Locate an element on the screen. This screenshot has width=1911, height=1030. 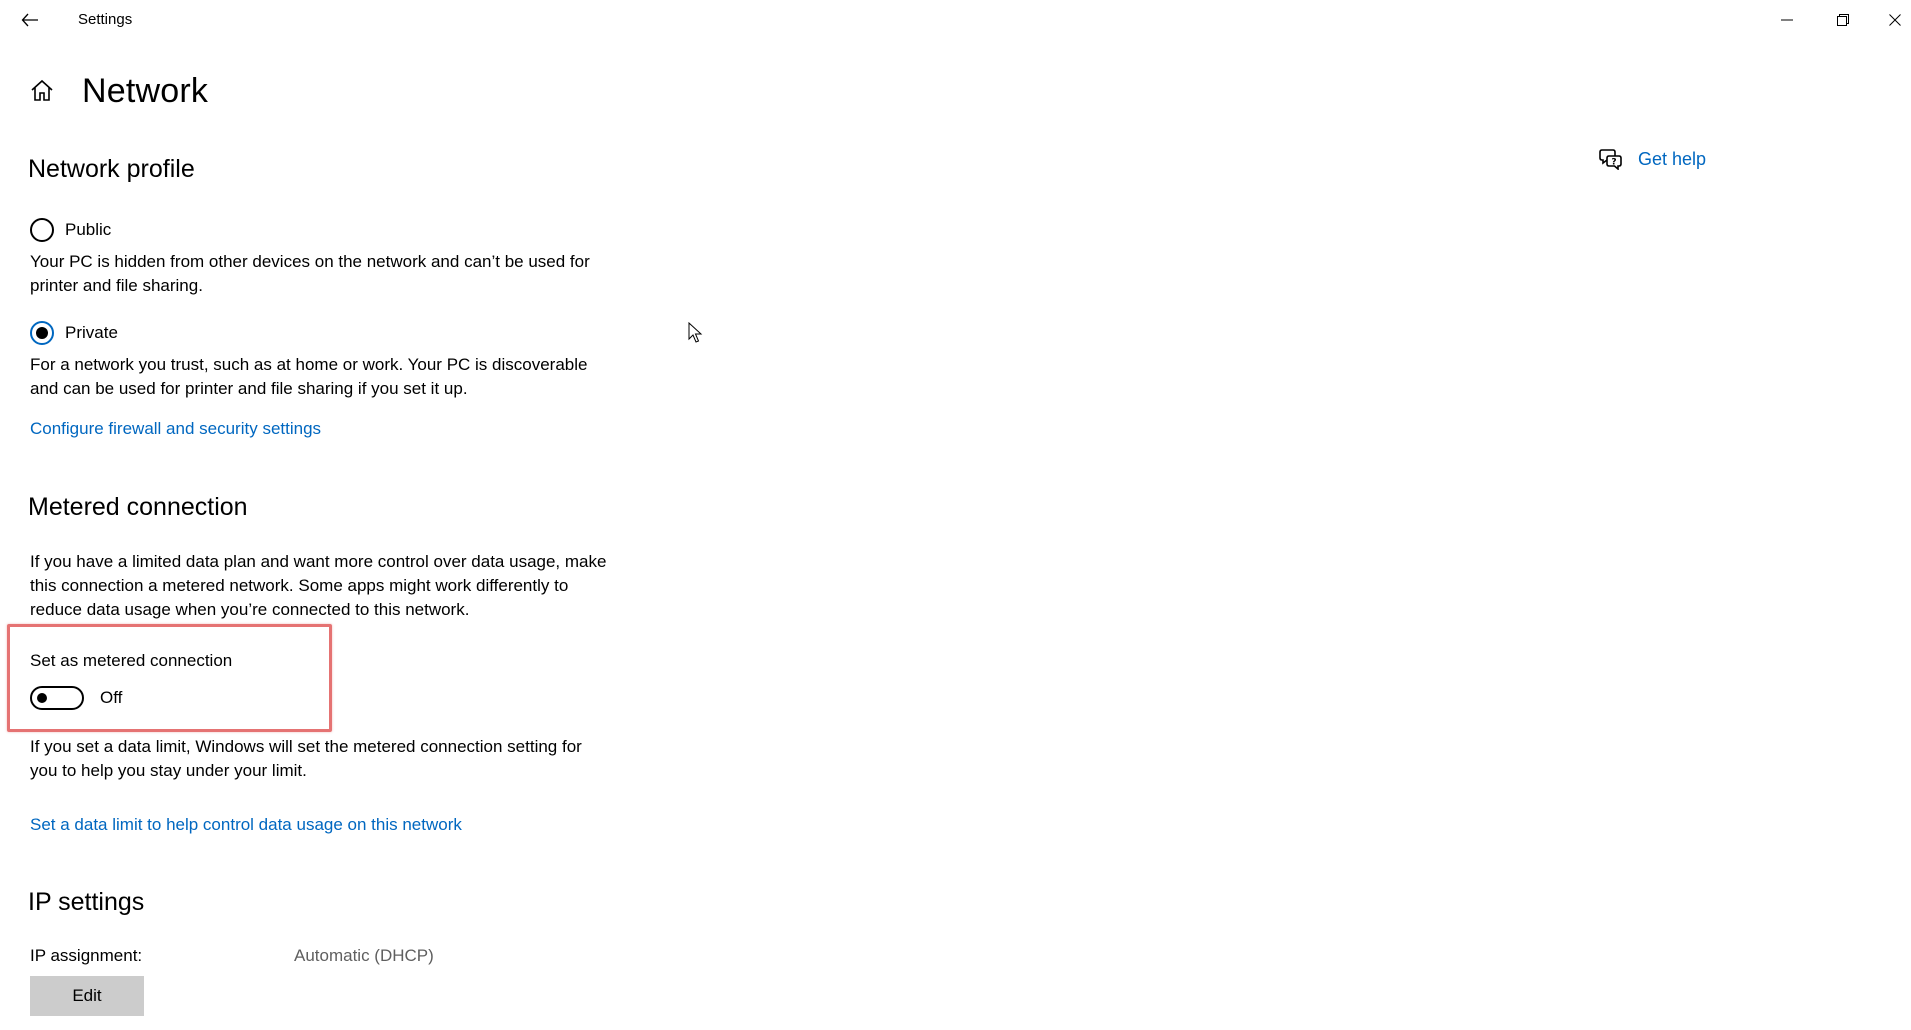
back-button is located at coordinates (30, 20).